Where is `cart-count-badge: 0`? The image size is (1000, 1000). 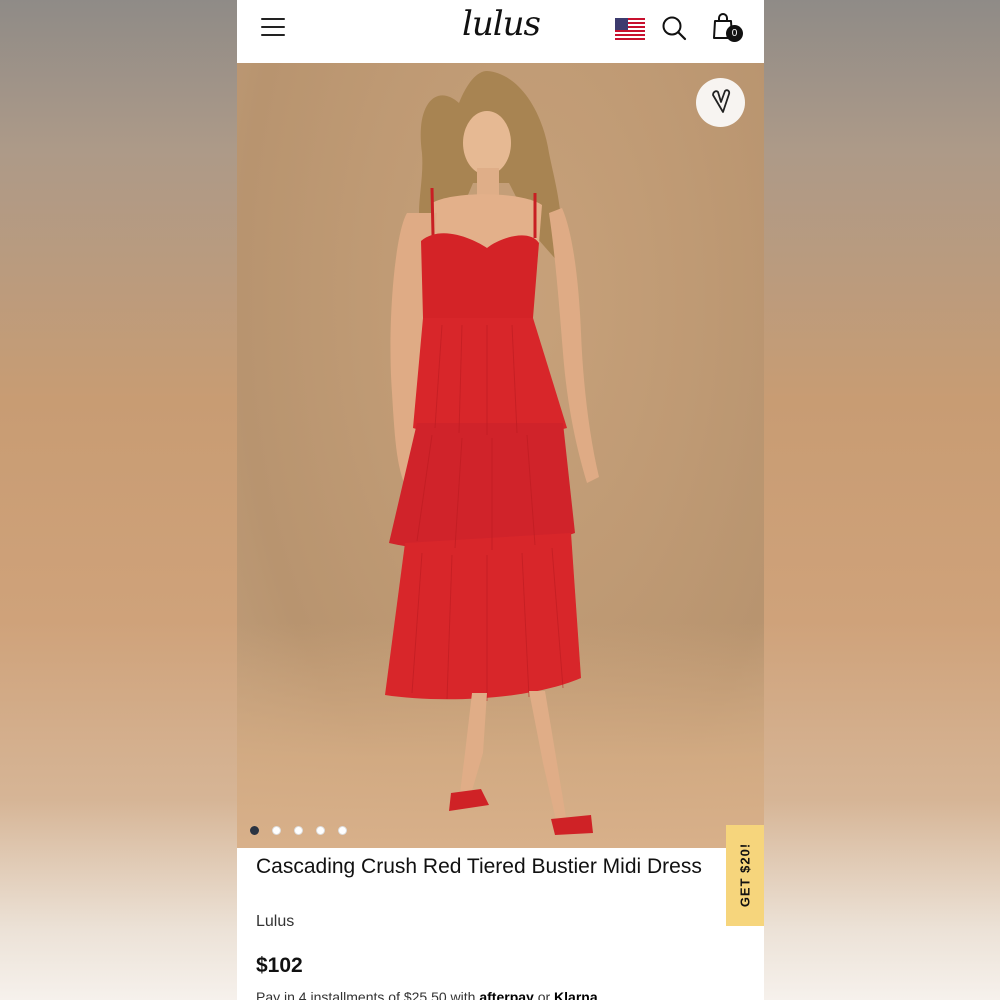 cart-count-badge: 0 is located at coordinates (734, 33).